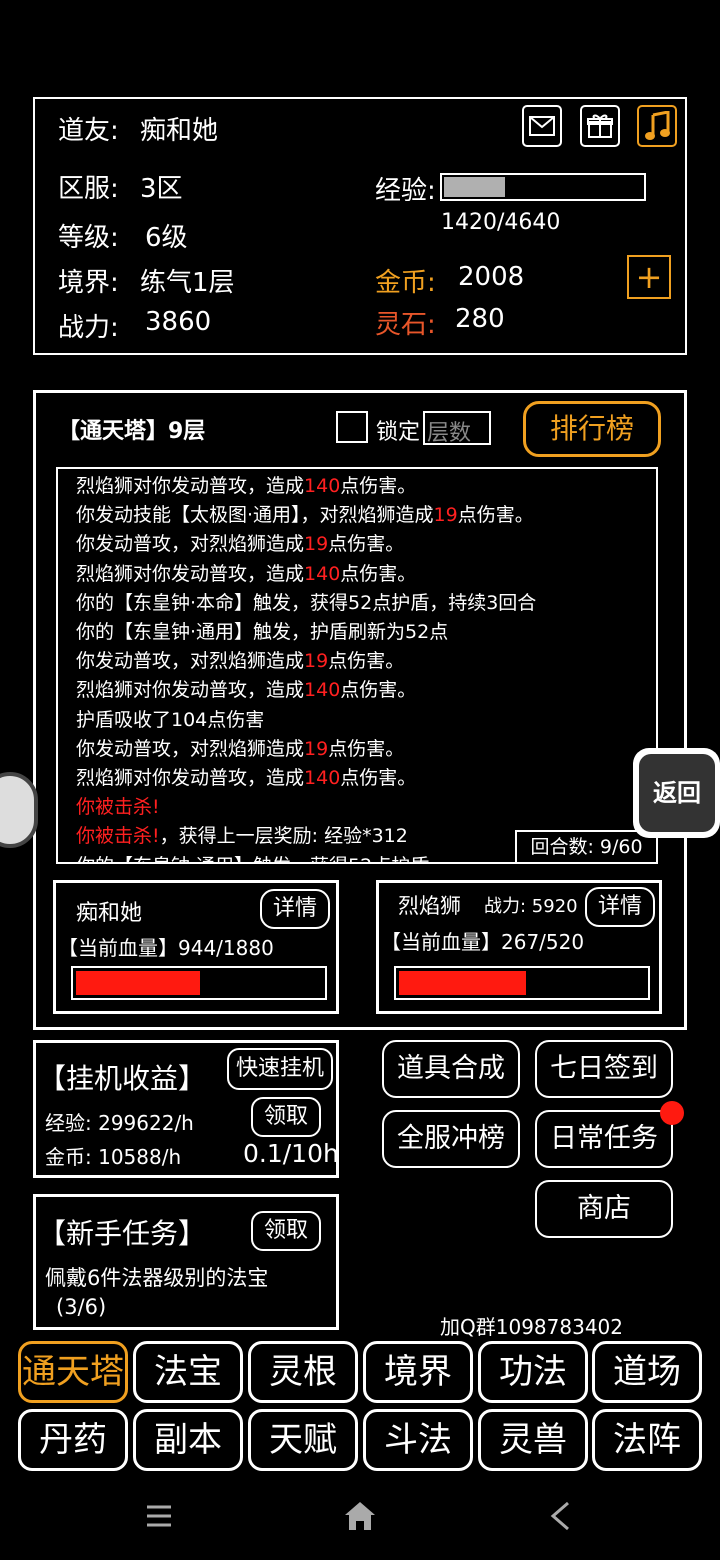 The image size is (720, 1560). I want to click on realm-value: 练气1层, so click(187, 283).